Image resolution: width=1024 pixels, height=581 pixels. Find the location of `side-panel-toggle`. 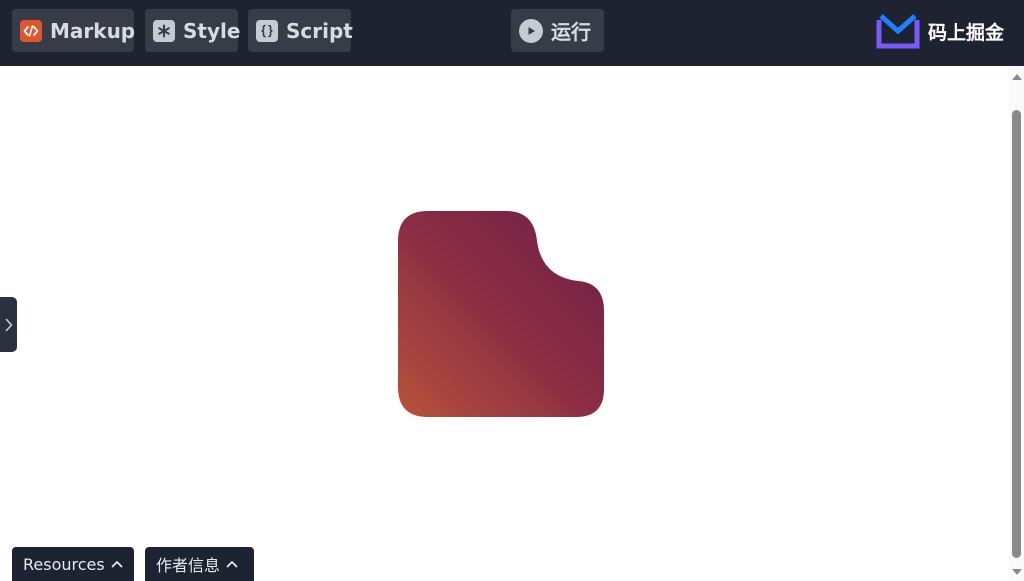

side-panel-toggle is located at coordinates (8, 324).